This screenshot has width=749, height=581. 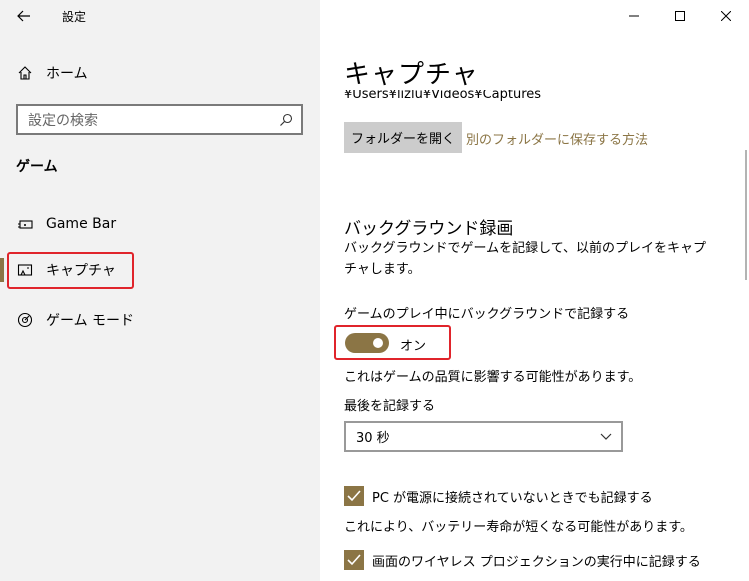 I want to click on title-bar-left: 設定, so click(x=160, y=16).